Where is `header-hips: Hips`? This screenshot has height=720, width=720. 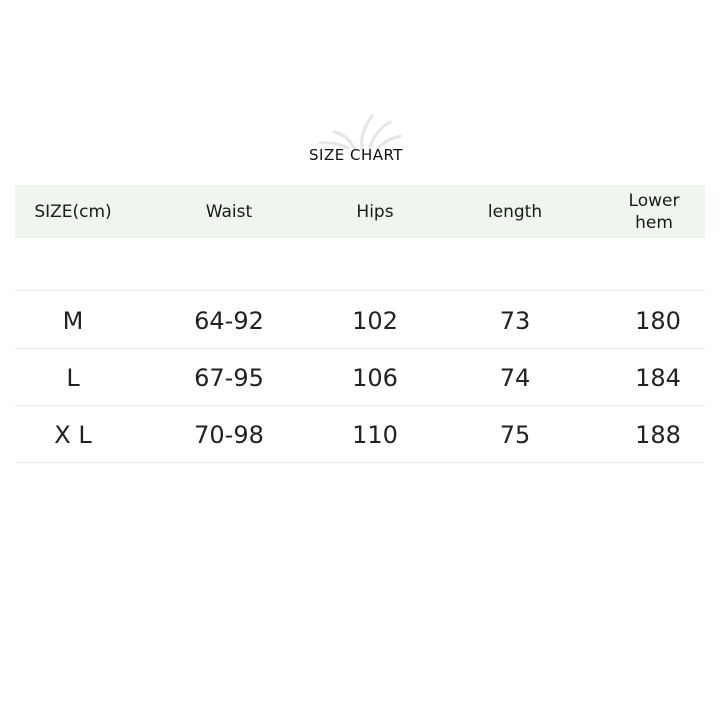 header-hips: Hips is located at coordinates (375, 211).